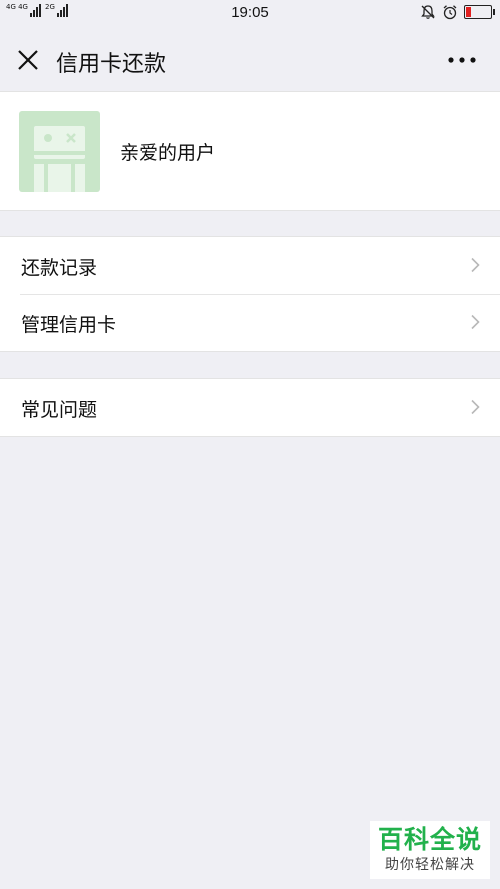 Image resolution: width=500 pixels, height=889 pixels. What do you see at coordinates (59, 159) in the screenshot?
I see `robot-avatar-icon` at bounding box center [59, 159].